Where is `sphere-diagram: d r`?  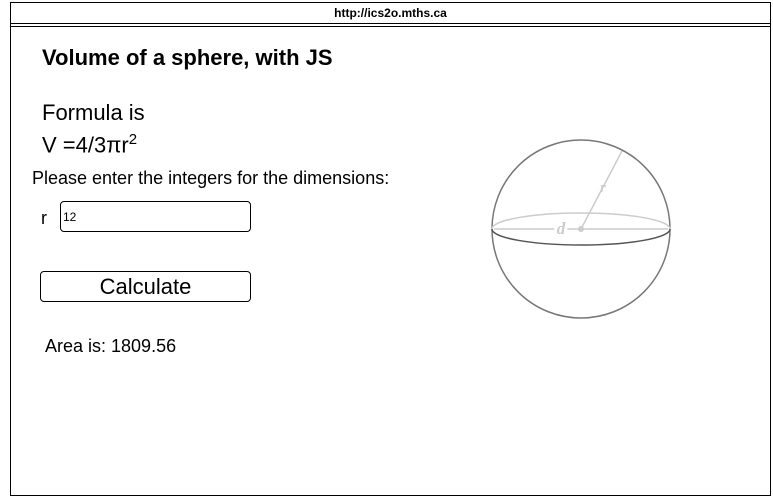
sphere-diagram: d r is located at coordinates (581, 229).